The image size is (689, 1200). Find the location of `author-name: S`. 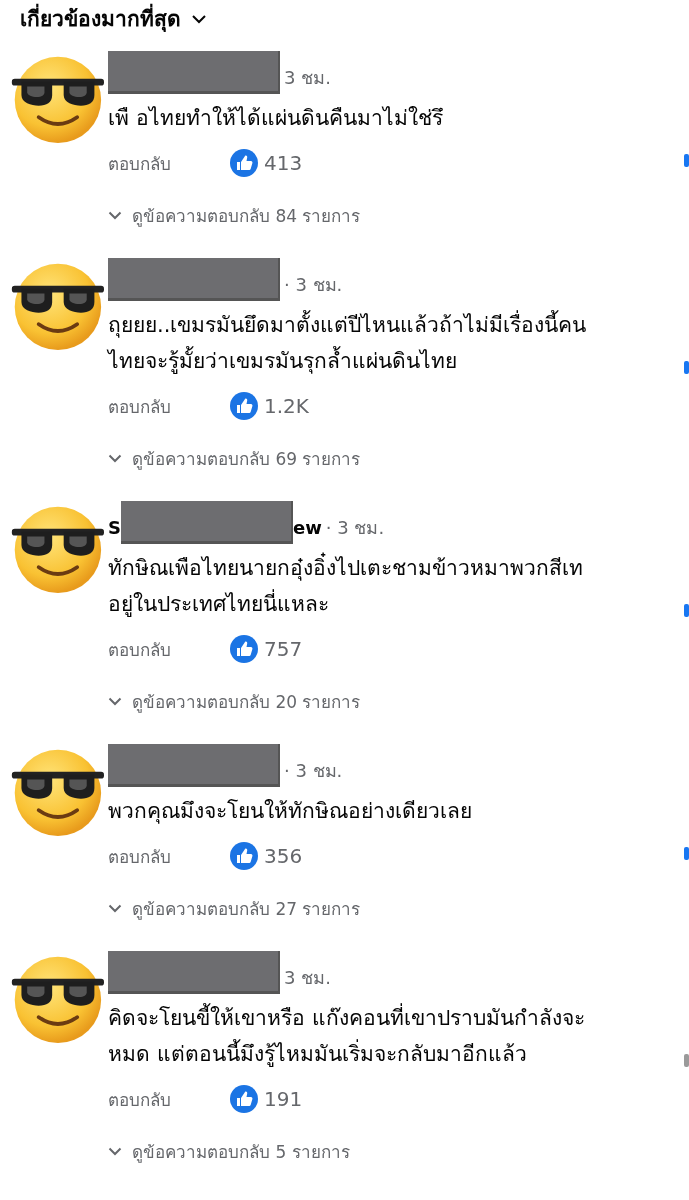

author-name: S is located at coordinates (114, 527).